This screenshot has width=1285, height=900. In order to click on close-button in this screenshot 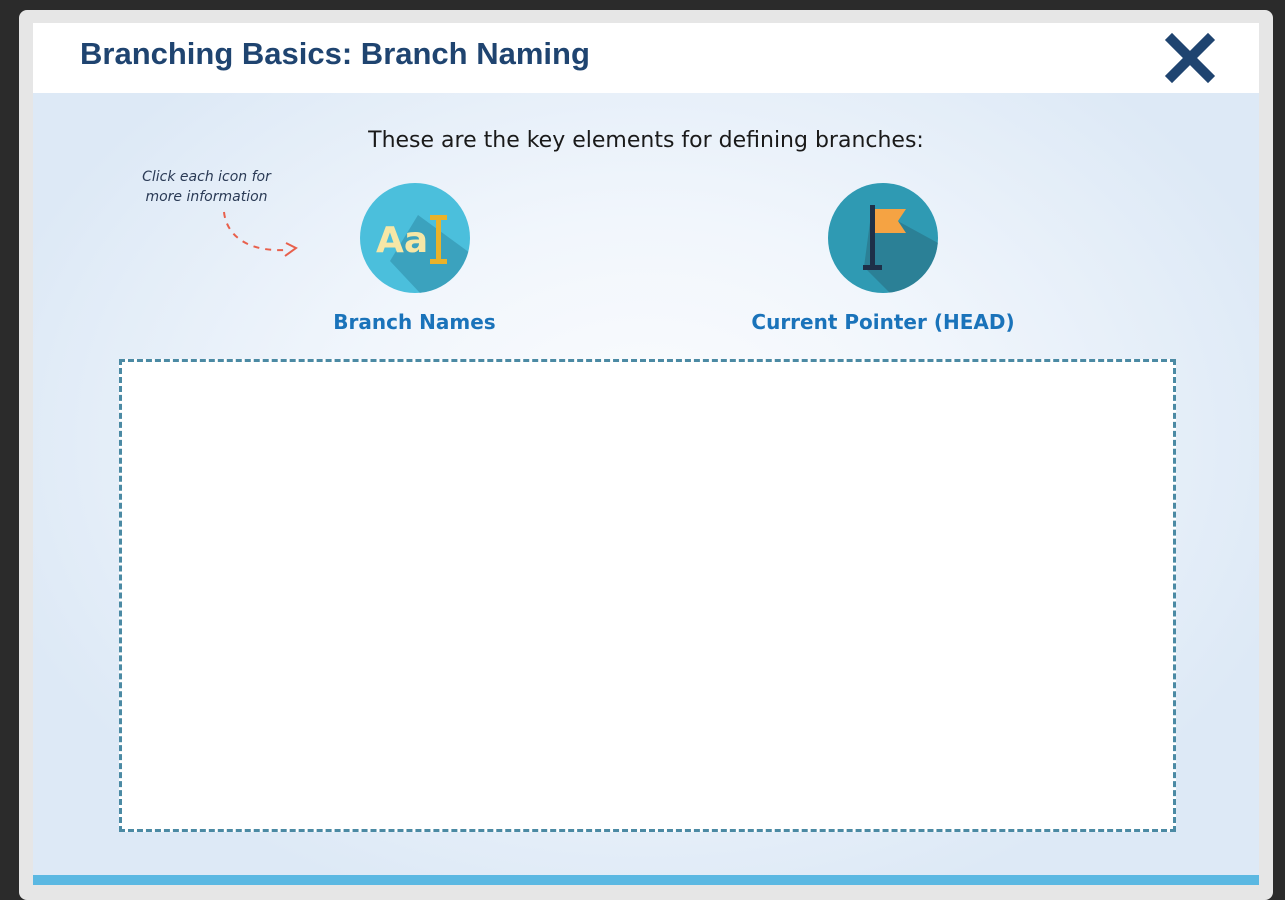, I will do `click(1190, 58)`.